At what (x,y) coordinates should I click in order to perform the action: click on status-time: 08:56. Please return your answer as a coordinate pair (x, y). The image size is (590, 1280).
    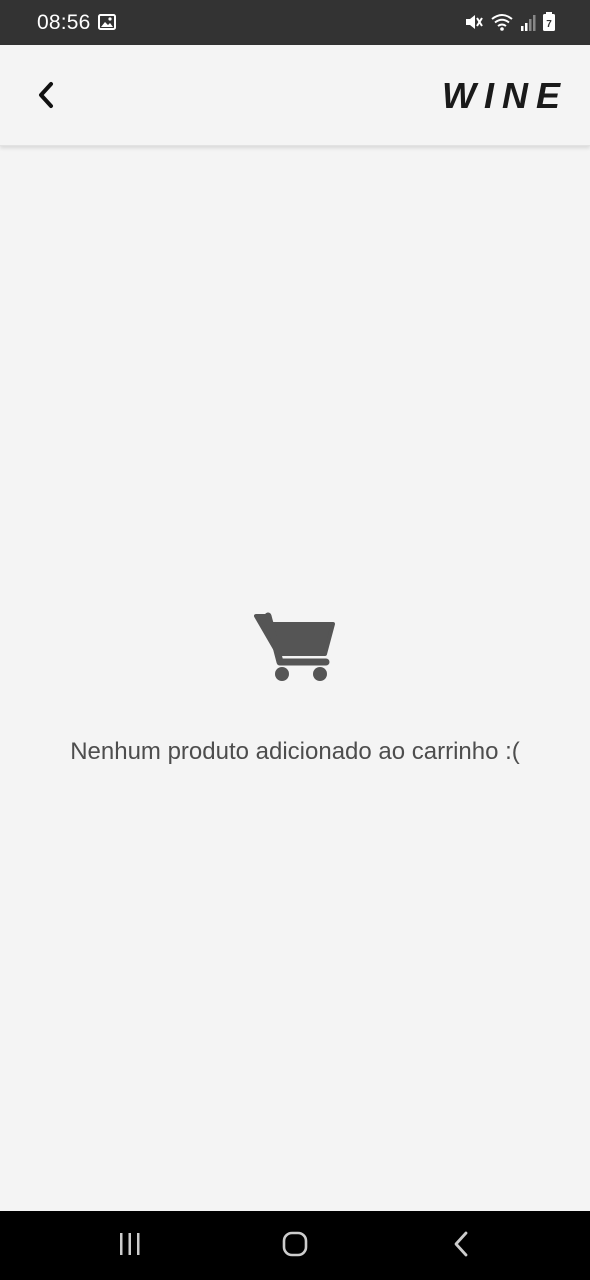
    Looking at the image, I should click on (64, 22).